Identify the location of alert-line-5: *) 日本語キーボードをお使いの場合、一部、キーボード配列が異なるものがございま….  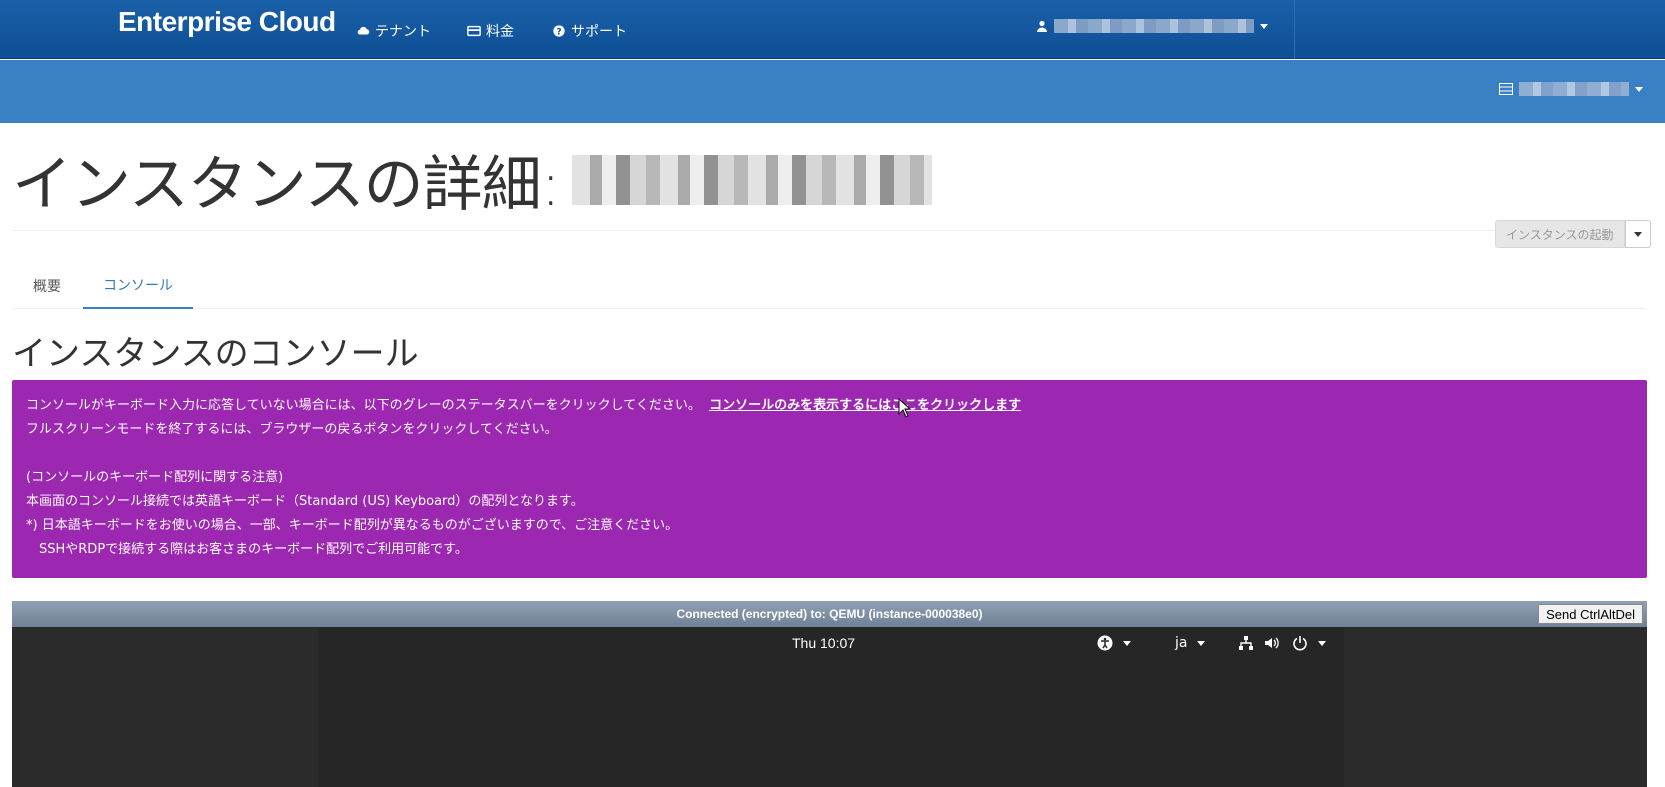
(352, 525).